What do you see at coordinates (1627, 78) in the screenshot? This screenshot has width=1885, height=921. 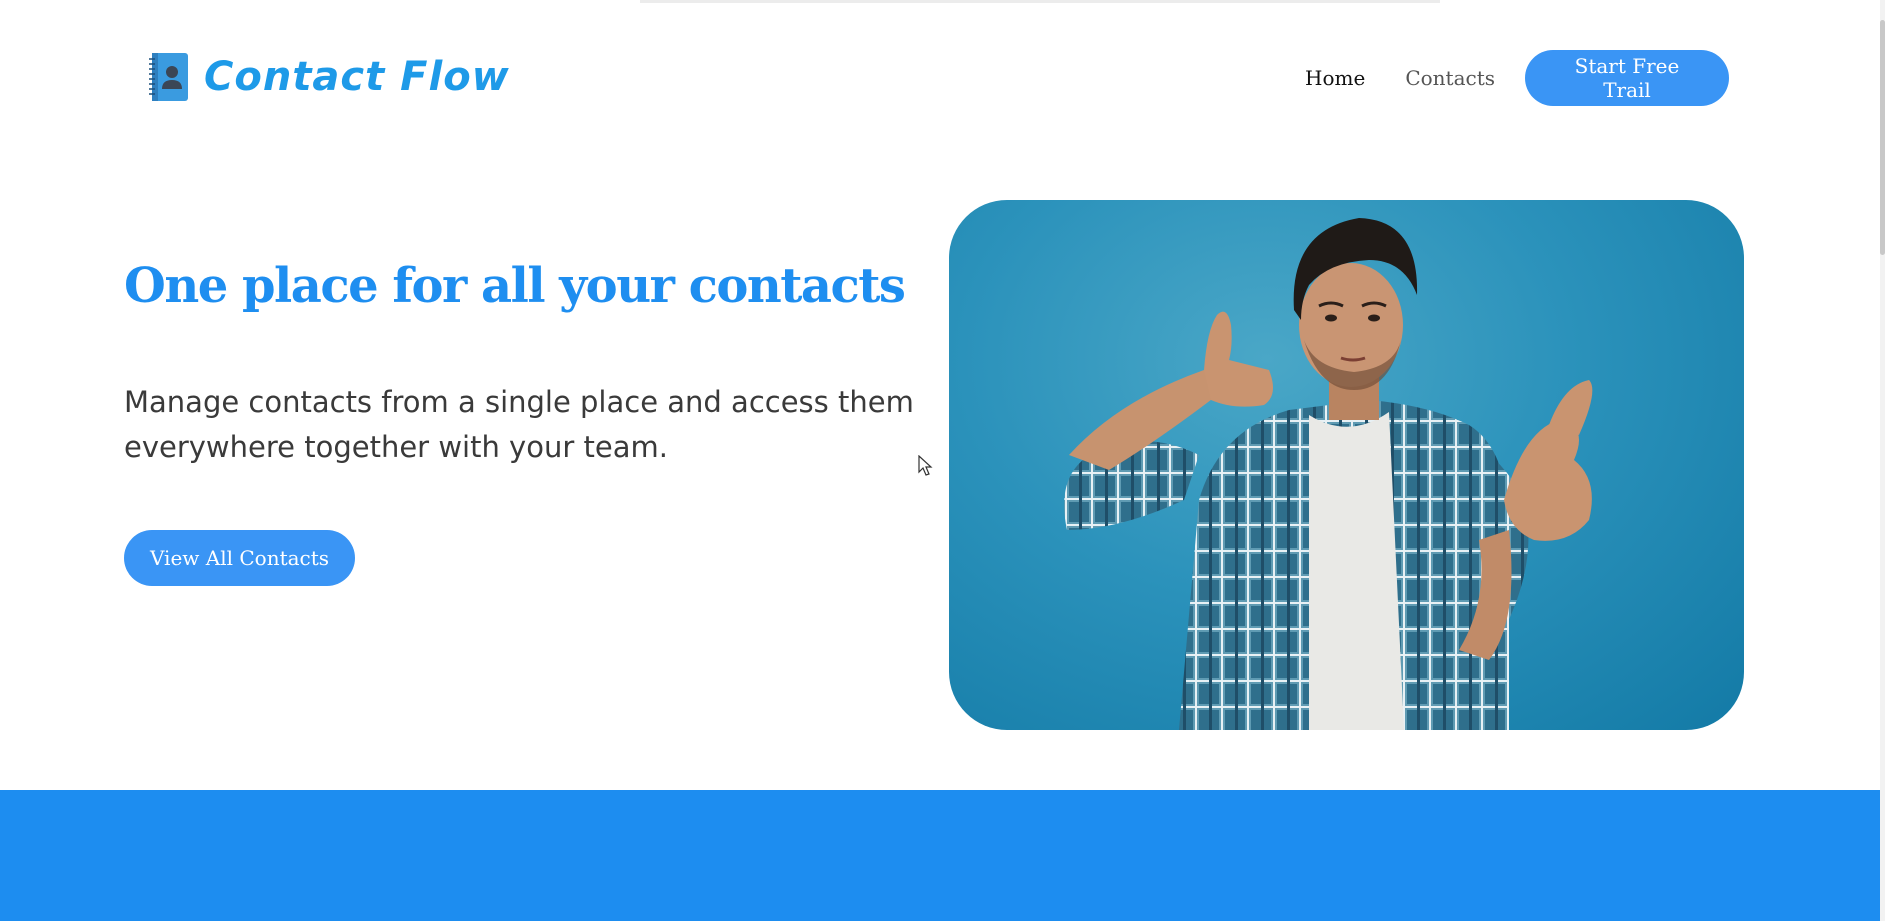 I see `start-free-trial-button: Start Free Trail` at bounding box center [1627, 78].